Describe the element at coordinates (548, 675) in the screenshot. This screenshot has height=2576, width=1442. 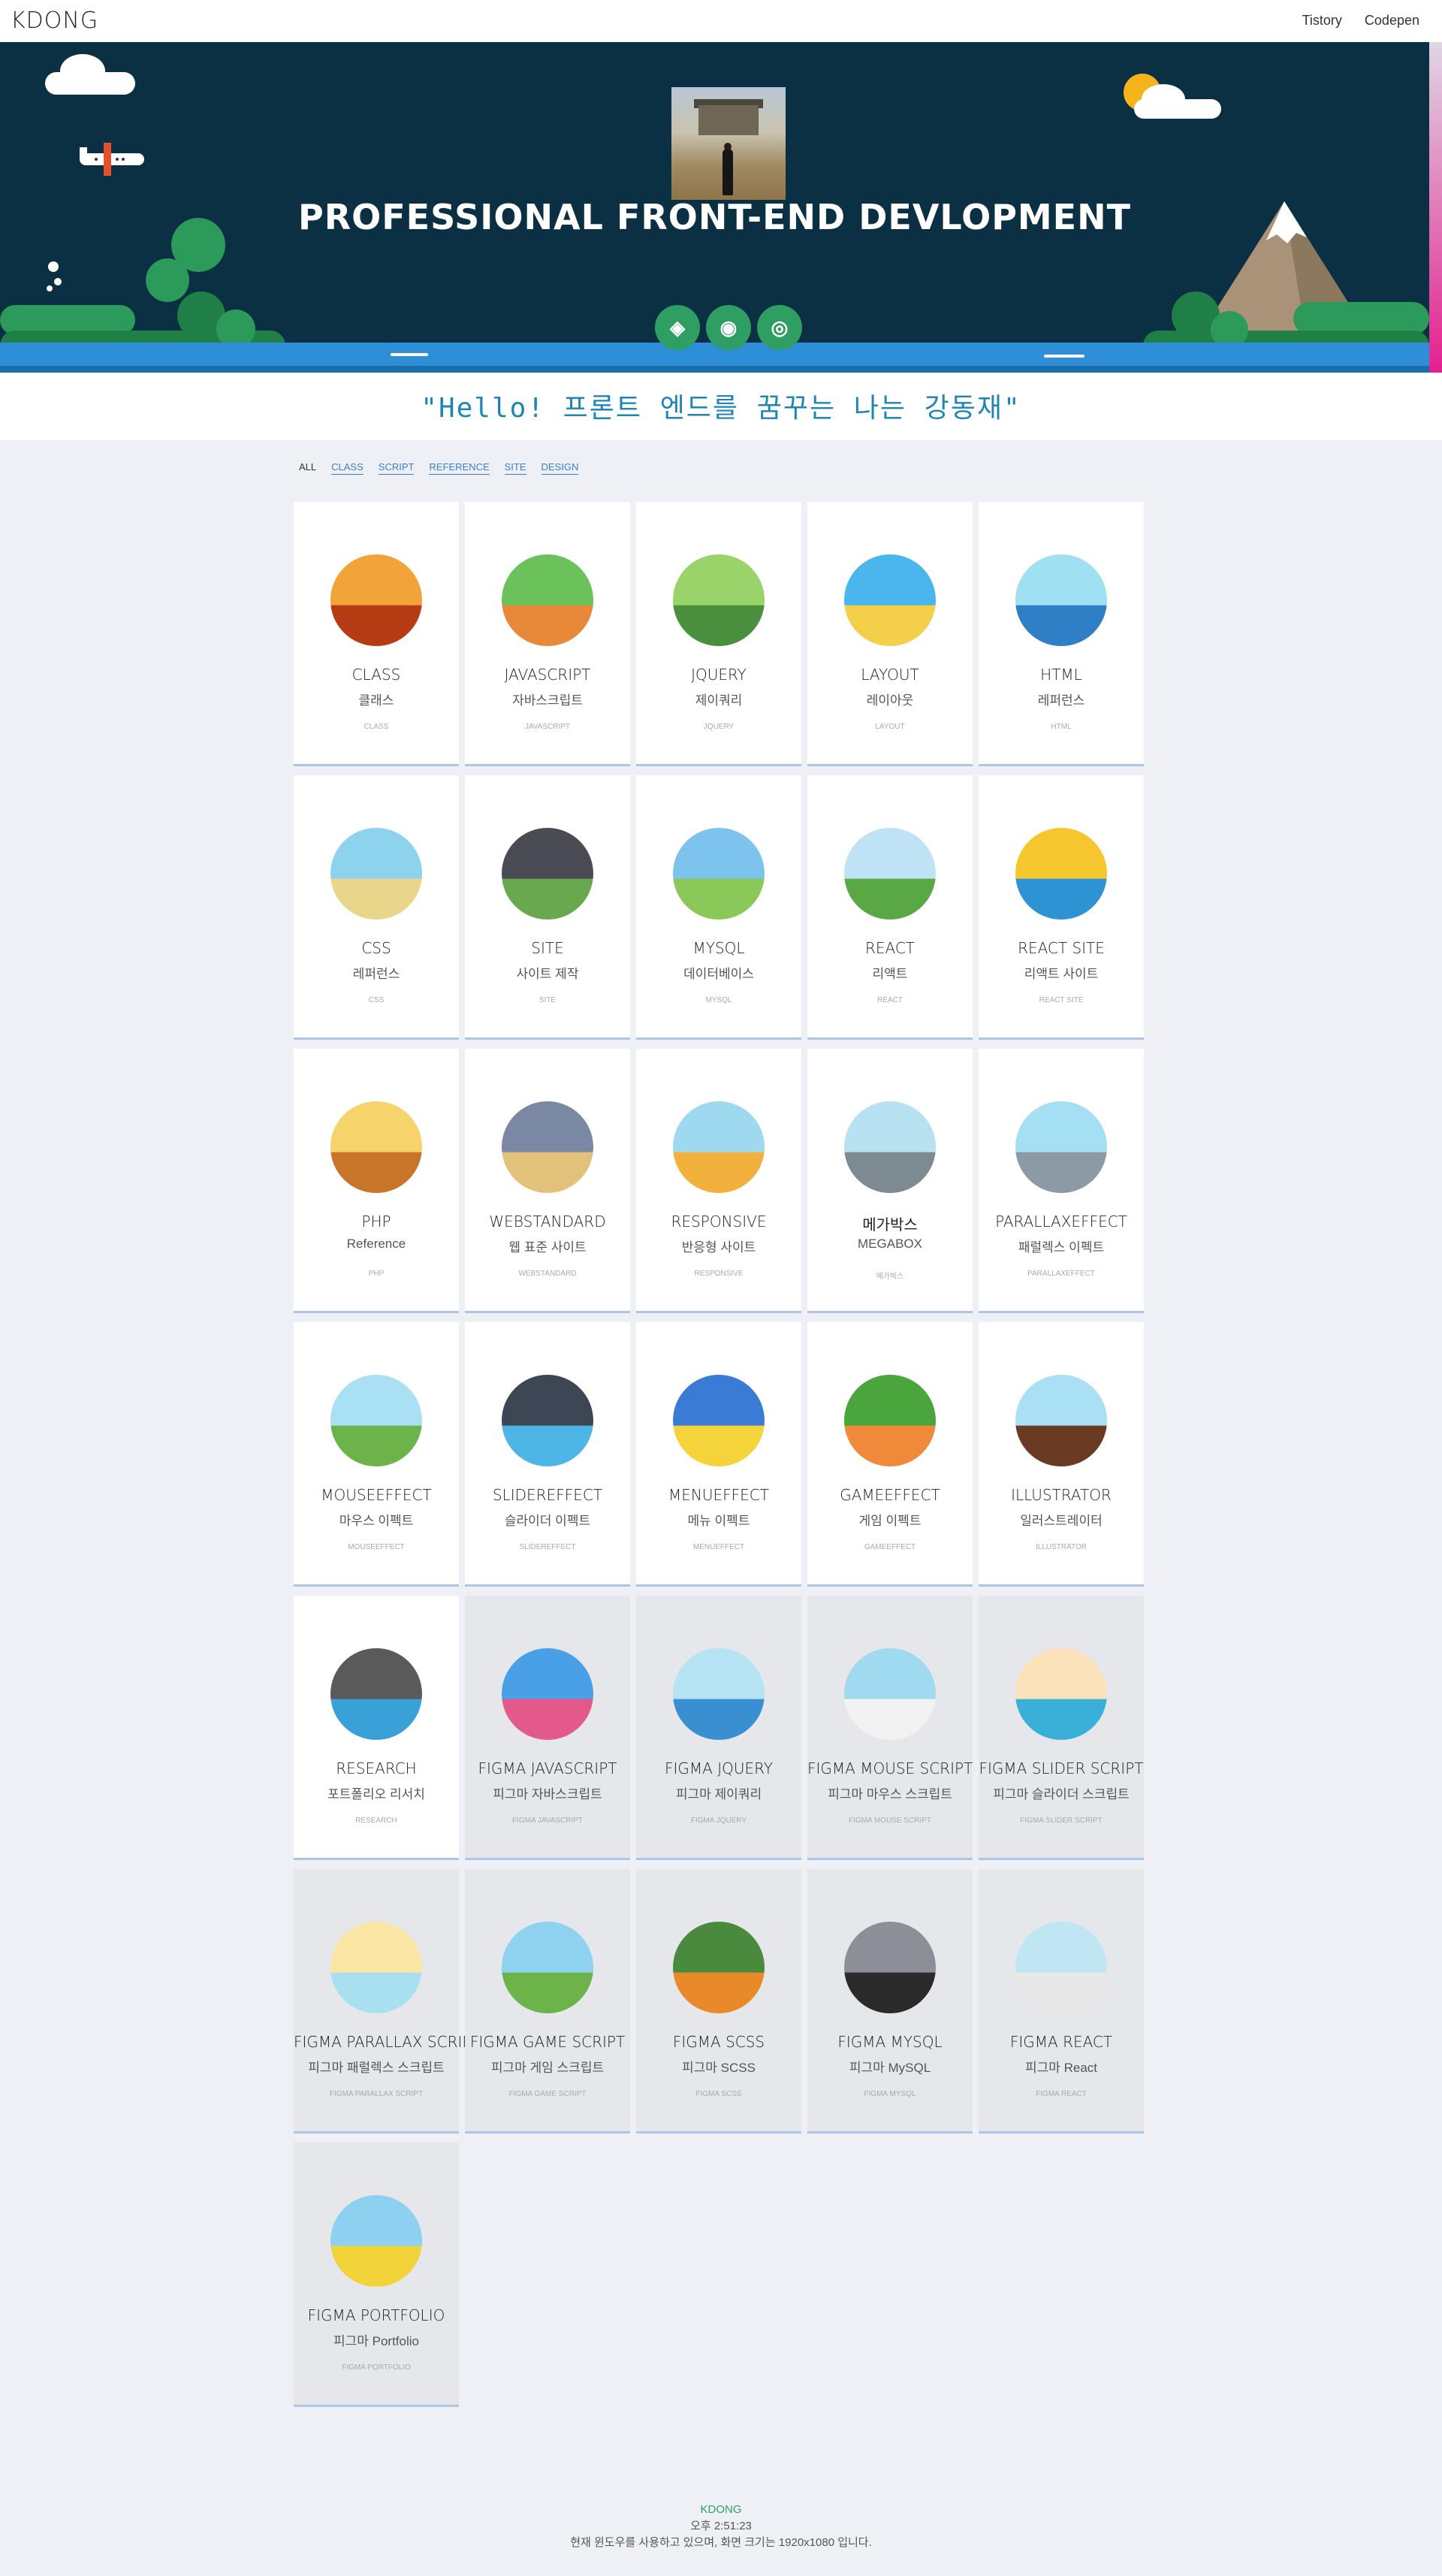
I see `card-title: JAVASCRIPT` at that location.